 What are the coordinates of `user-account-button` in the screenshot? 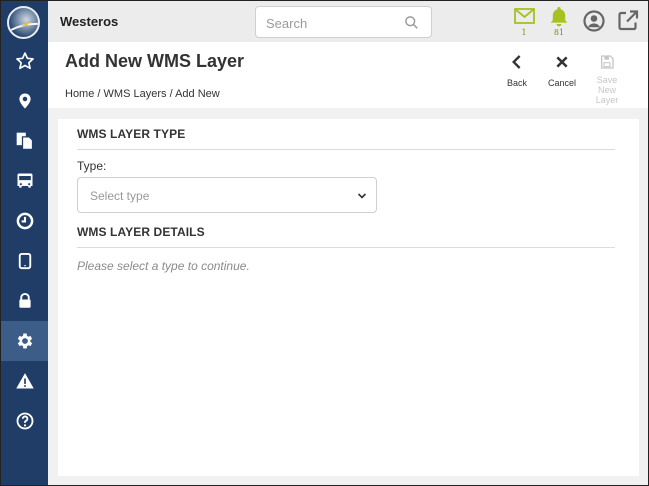 It's located at (594, 22).